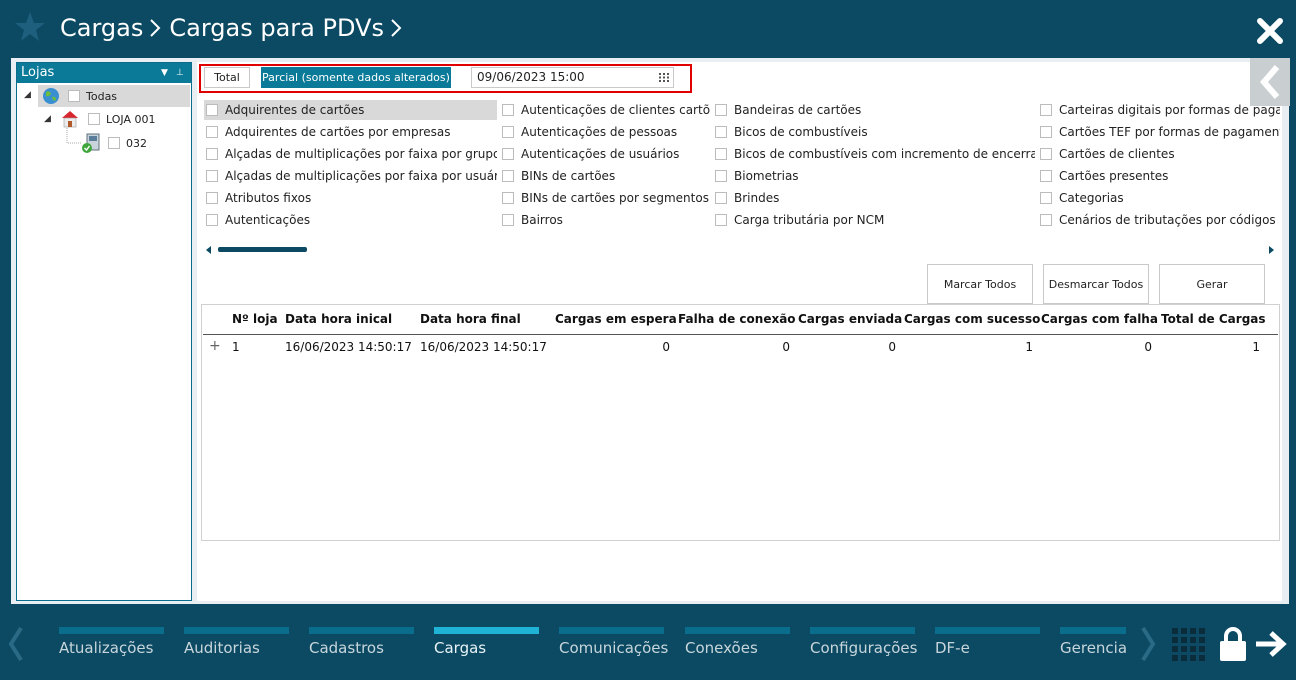 Image resolution: width=1296 pixels, height=680 pixels. Describe the element at coordinates (874, 220) in the screenshot. I see `option-item: Carga tributária por NCM` at that location.